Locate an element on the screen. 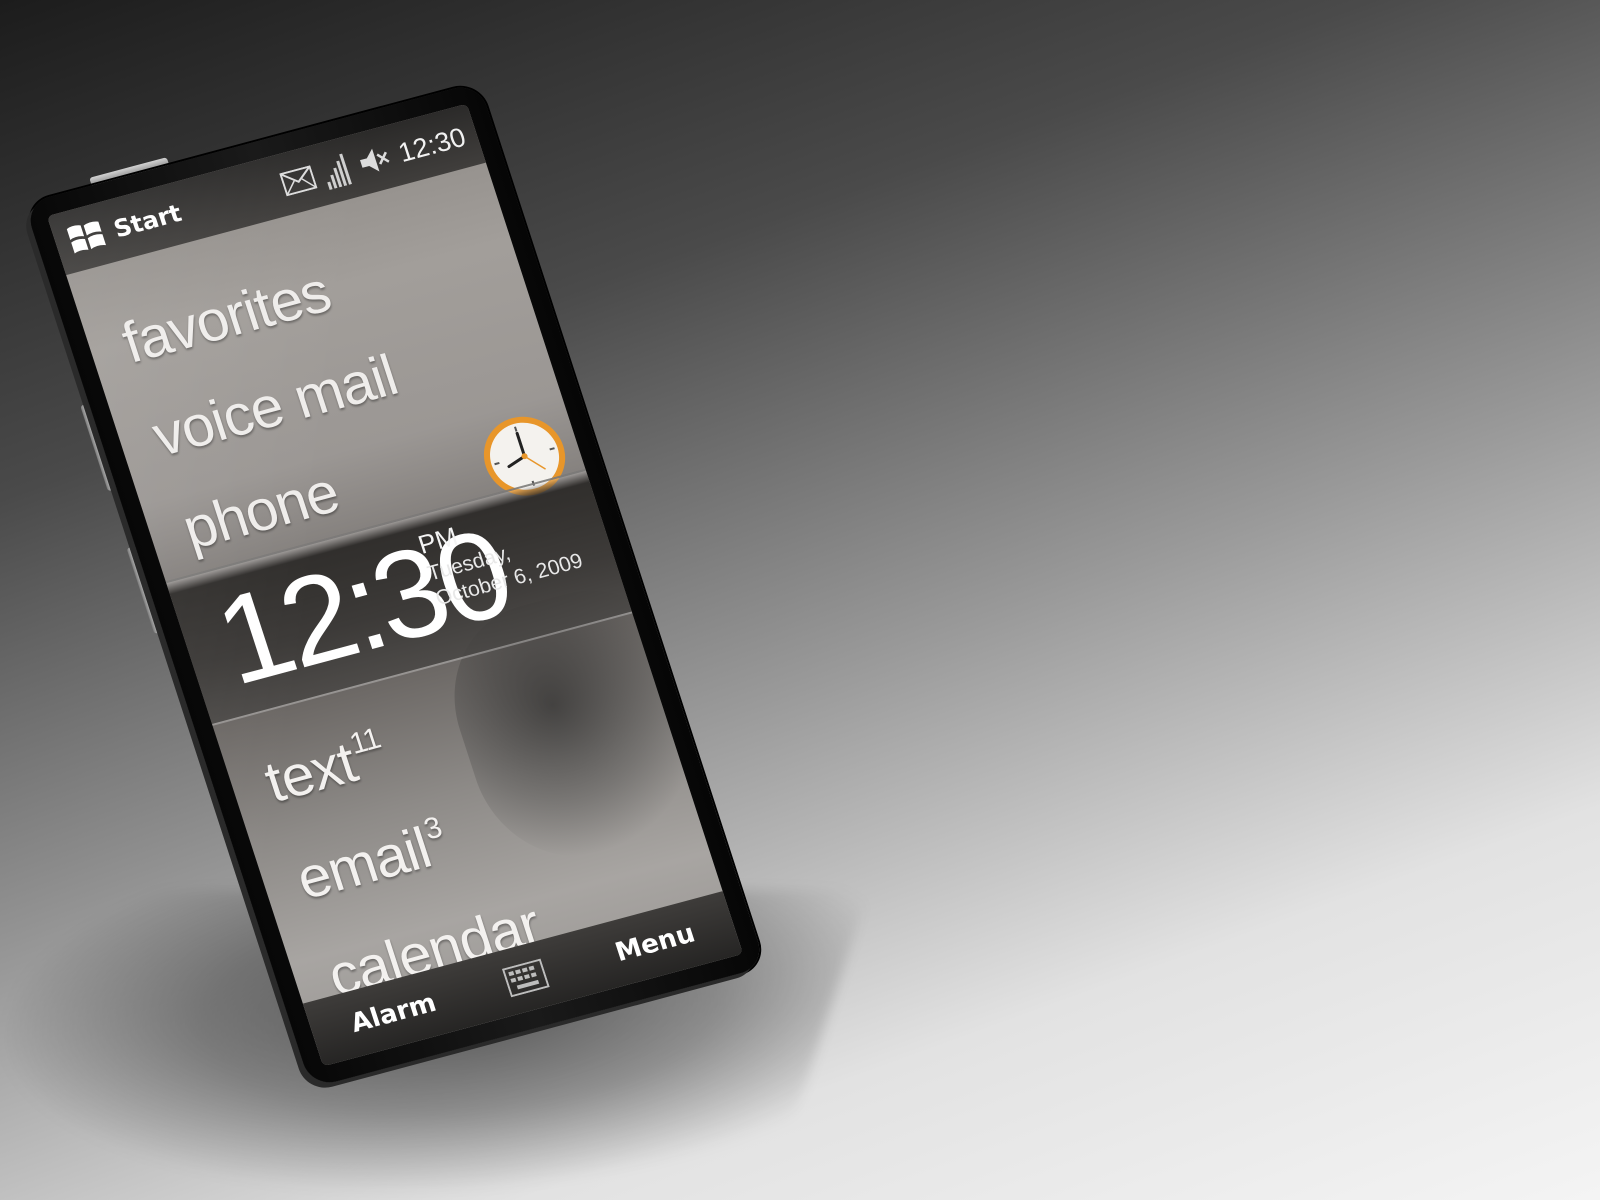 Image resolution: width=1600 pixels, height=1200 pixels. status-time: 12:30 is located at coordinates (432, 144).